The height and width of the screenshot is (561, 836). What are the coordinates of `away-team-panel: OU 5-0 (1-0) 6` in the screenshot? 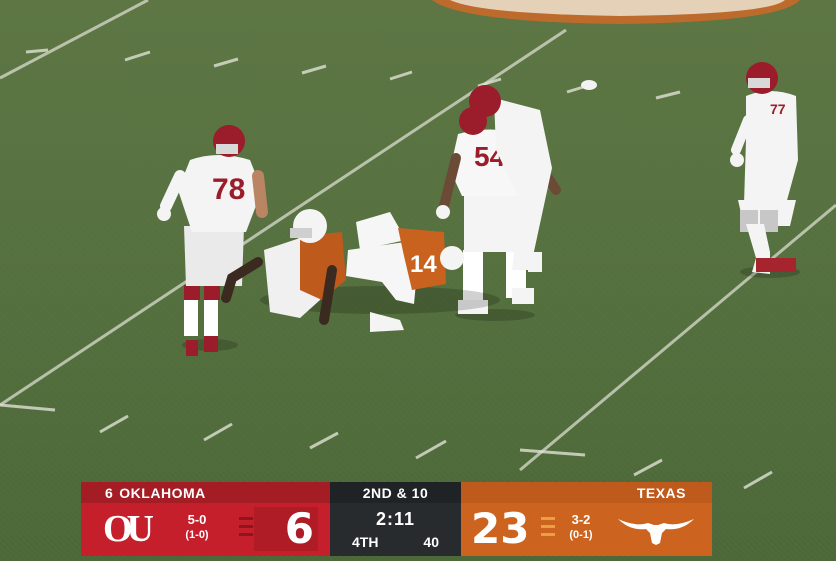 It's located at (205, 529).